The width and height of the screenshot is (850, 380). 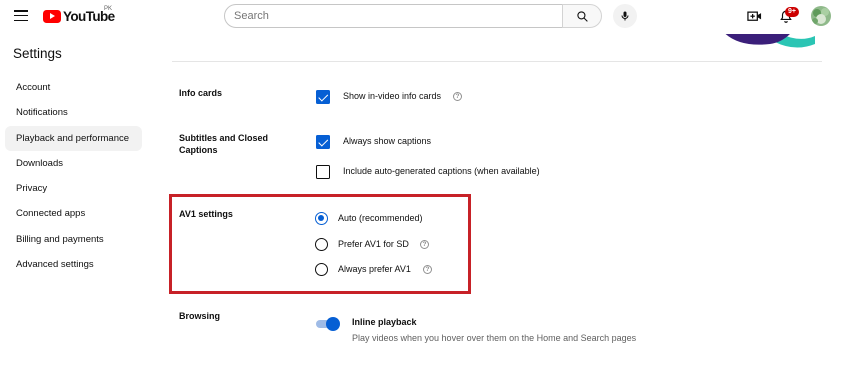 What do you see at coordinates (323, 172) in the screenshot?
I see `auto-generated-captions-checkbox` at bounding box center [323, 172].